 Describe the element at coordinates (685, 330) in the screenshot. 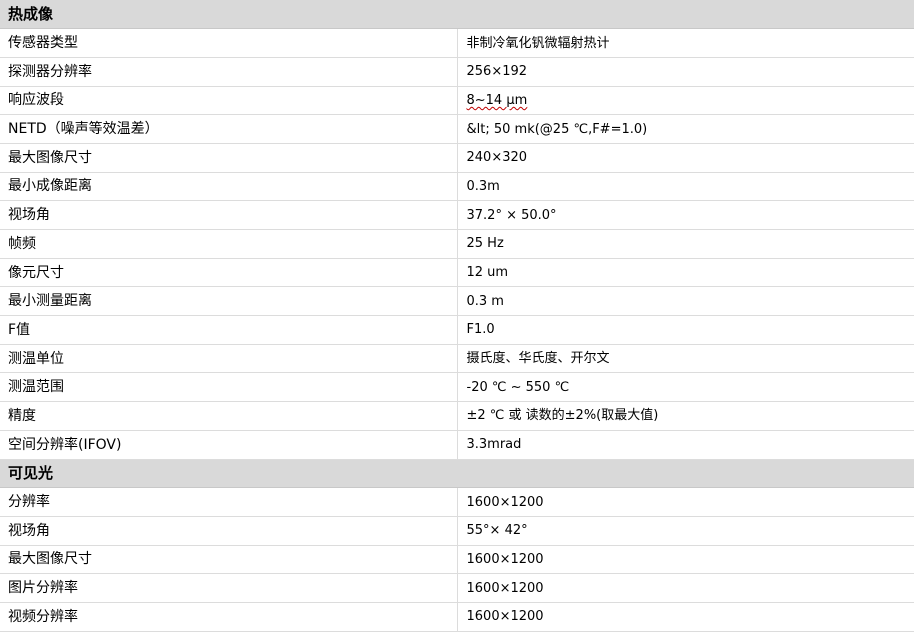

I see `spec-value: F1.0` at that location.